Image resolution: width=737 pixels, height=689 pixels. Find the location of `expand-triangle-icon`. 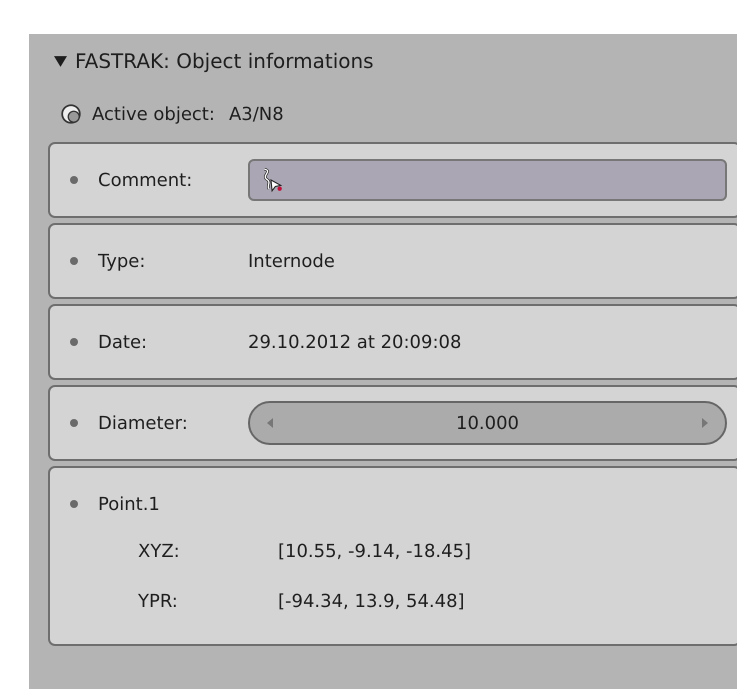

expand-triangle-icon is located at coordinates (60, 61).